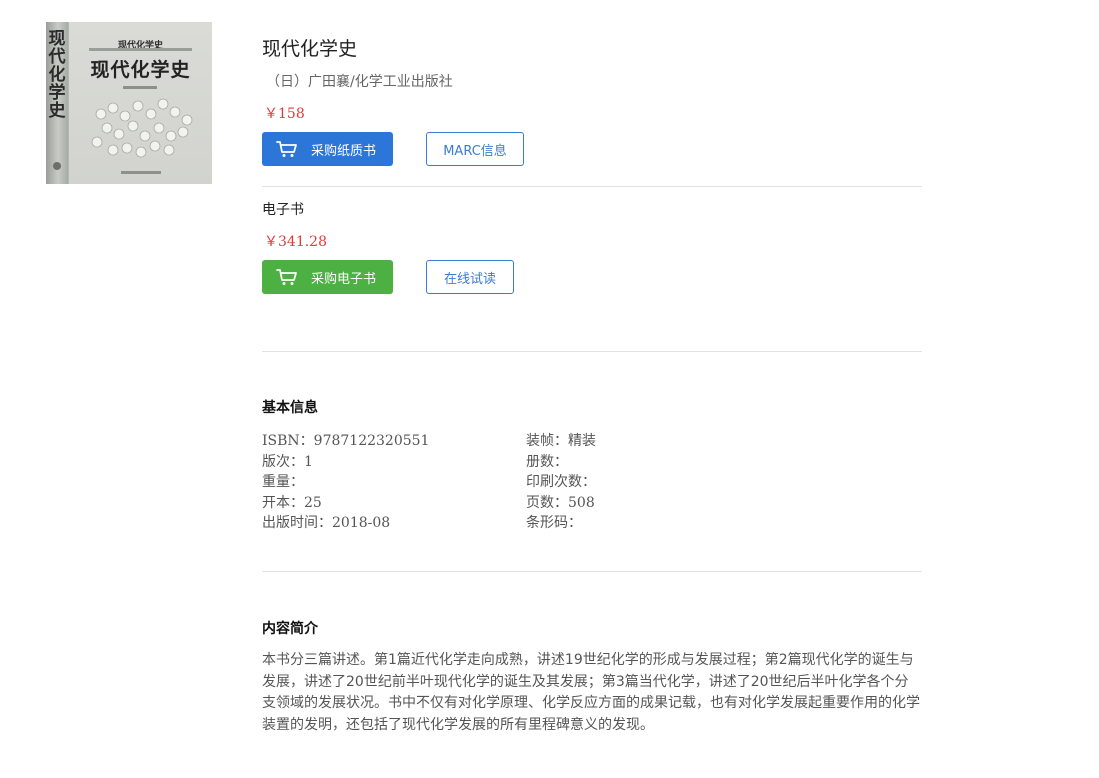 The width and height of the screenshot is (1099, 778). Describe the element at coordinates (561, 441) in the screenshot. I see `info-binding: 装帧：精装` at that location.